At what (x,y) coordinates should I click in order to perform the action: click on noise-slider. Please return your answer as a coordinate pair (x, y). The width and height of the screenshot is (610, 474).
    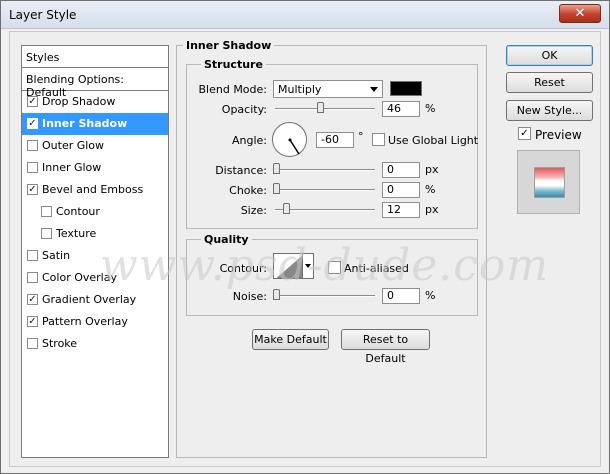
    Looking at the image, I should click on (325, 296).